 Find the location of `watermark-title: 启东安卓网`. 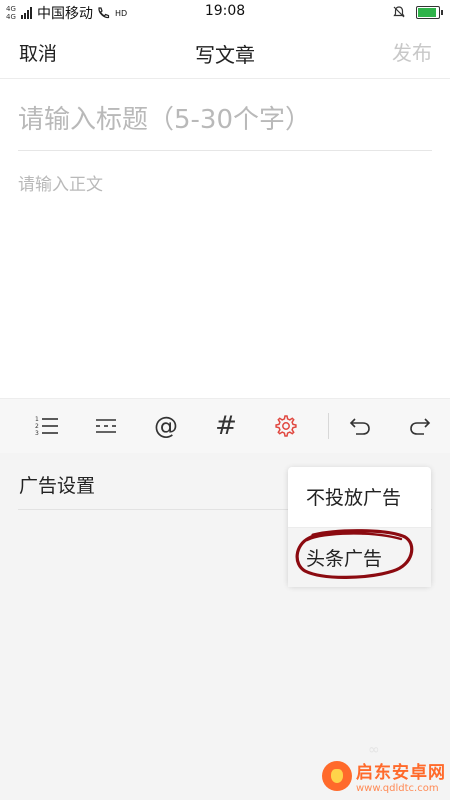

watermark-title: 启东安卓网 is located at coordinates (401, 773).